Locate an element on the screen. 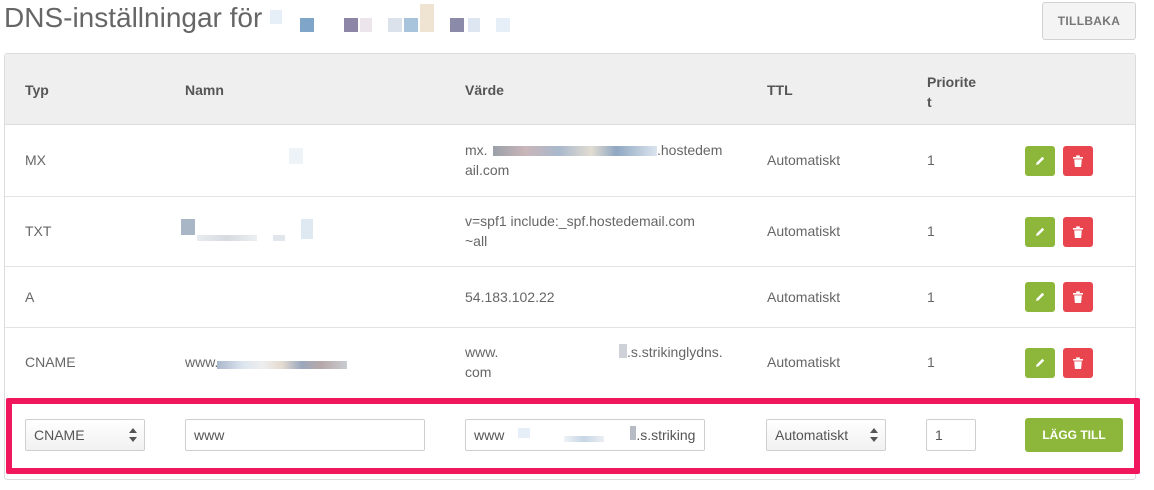 The height and width of the screenshot is (490, 1154). record-value-line2: ail.com is located at coordinates (487, 170).